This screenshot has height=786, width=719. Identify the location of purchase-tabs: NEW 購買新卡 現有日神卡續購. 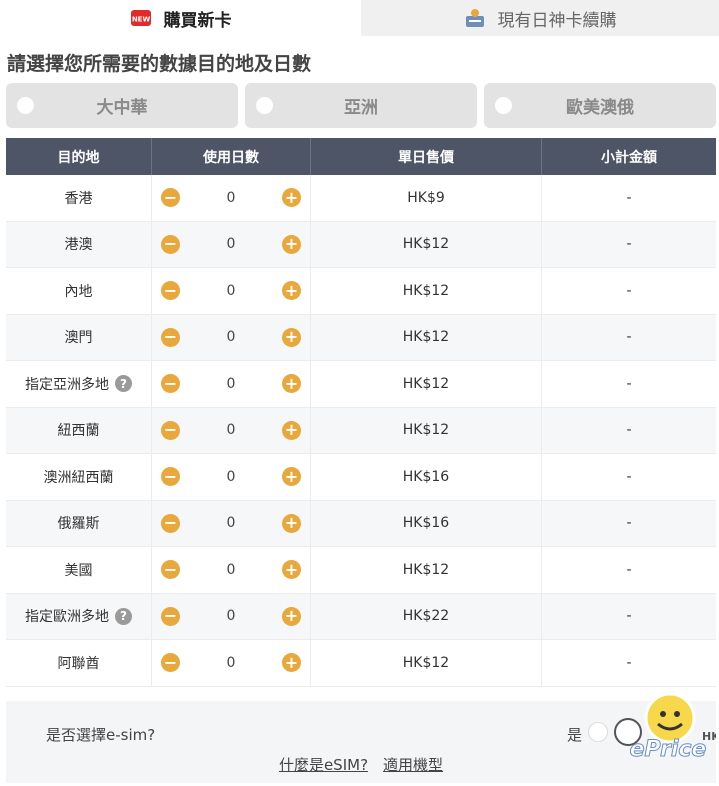
(359, 18).